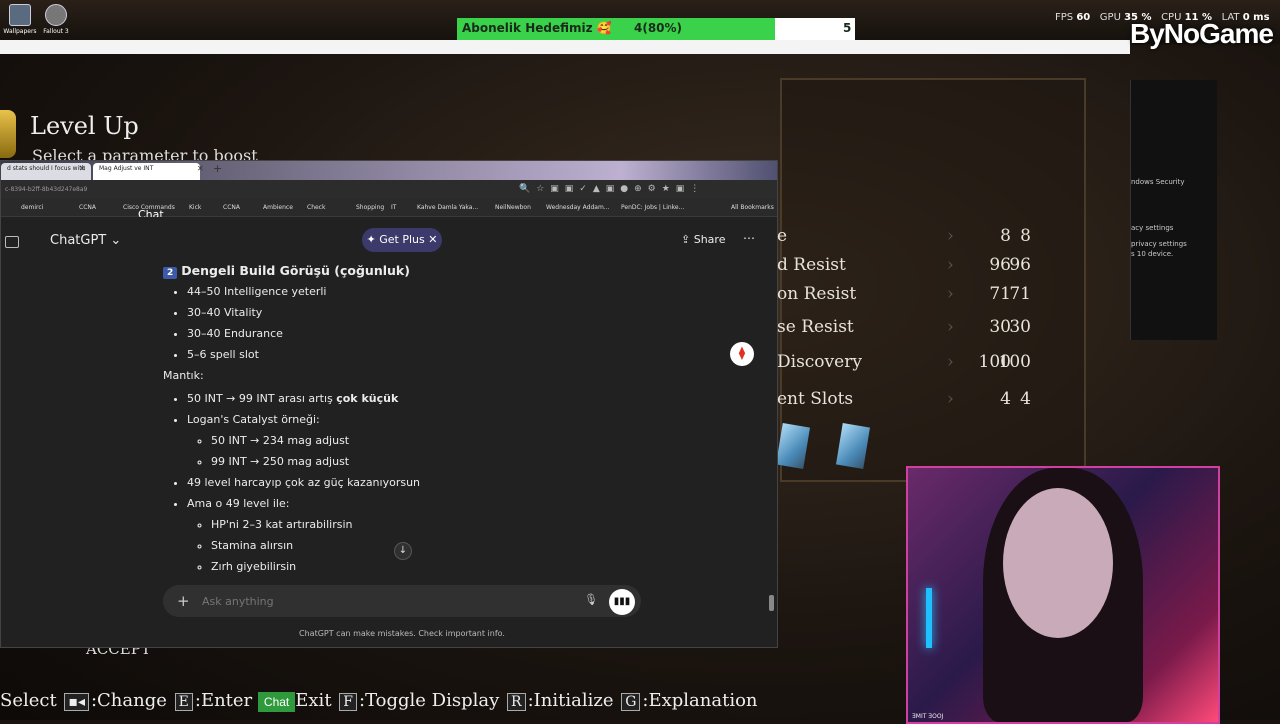  I want to click on address-bar: c-8394-b2ff-8b43d247e8a9 🔍☆▣▣✓▲▣●⊕⚙★▣⋮, so click(389, 189).